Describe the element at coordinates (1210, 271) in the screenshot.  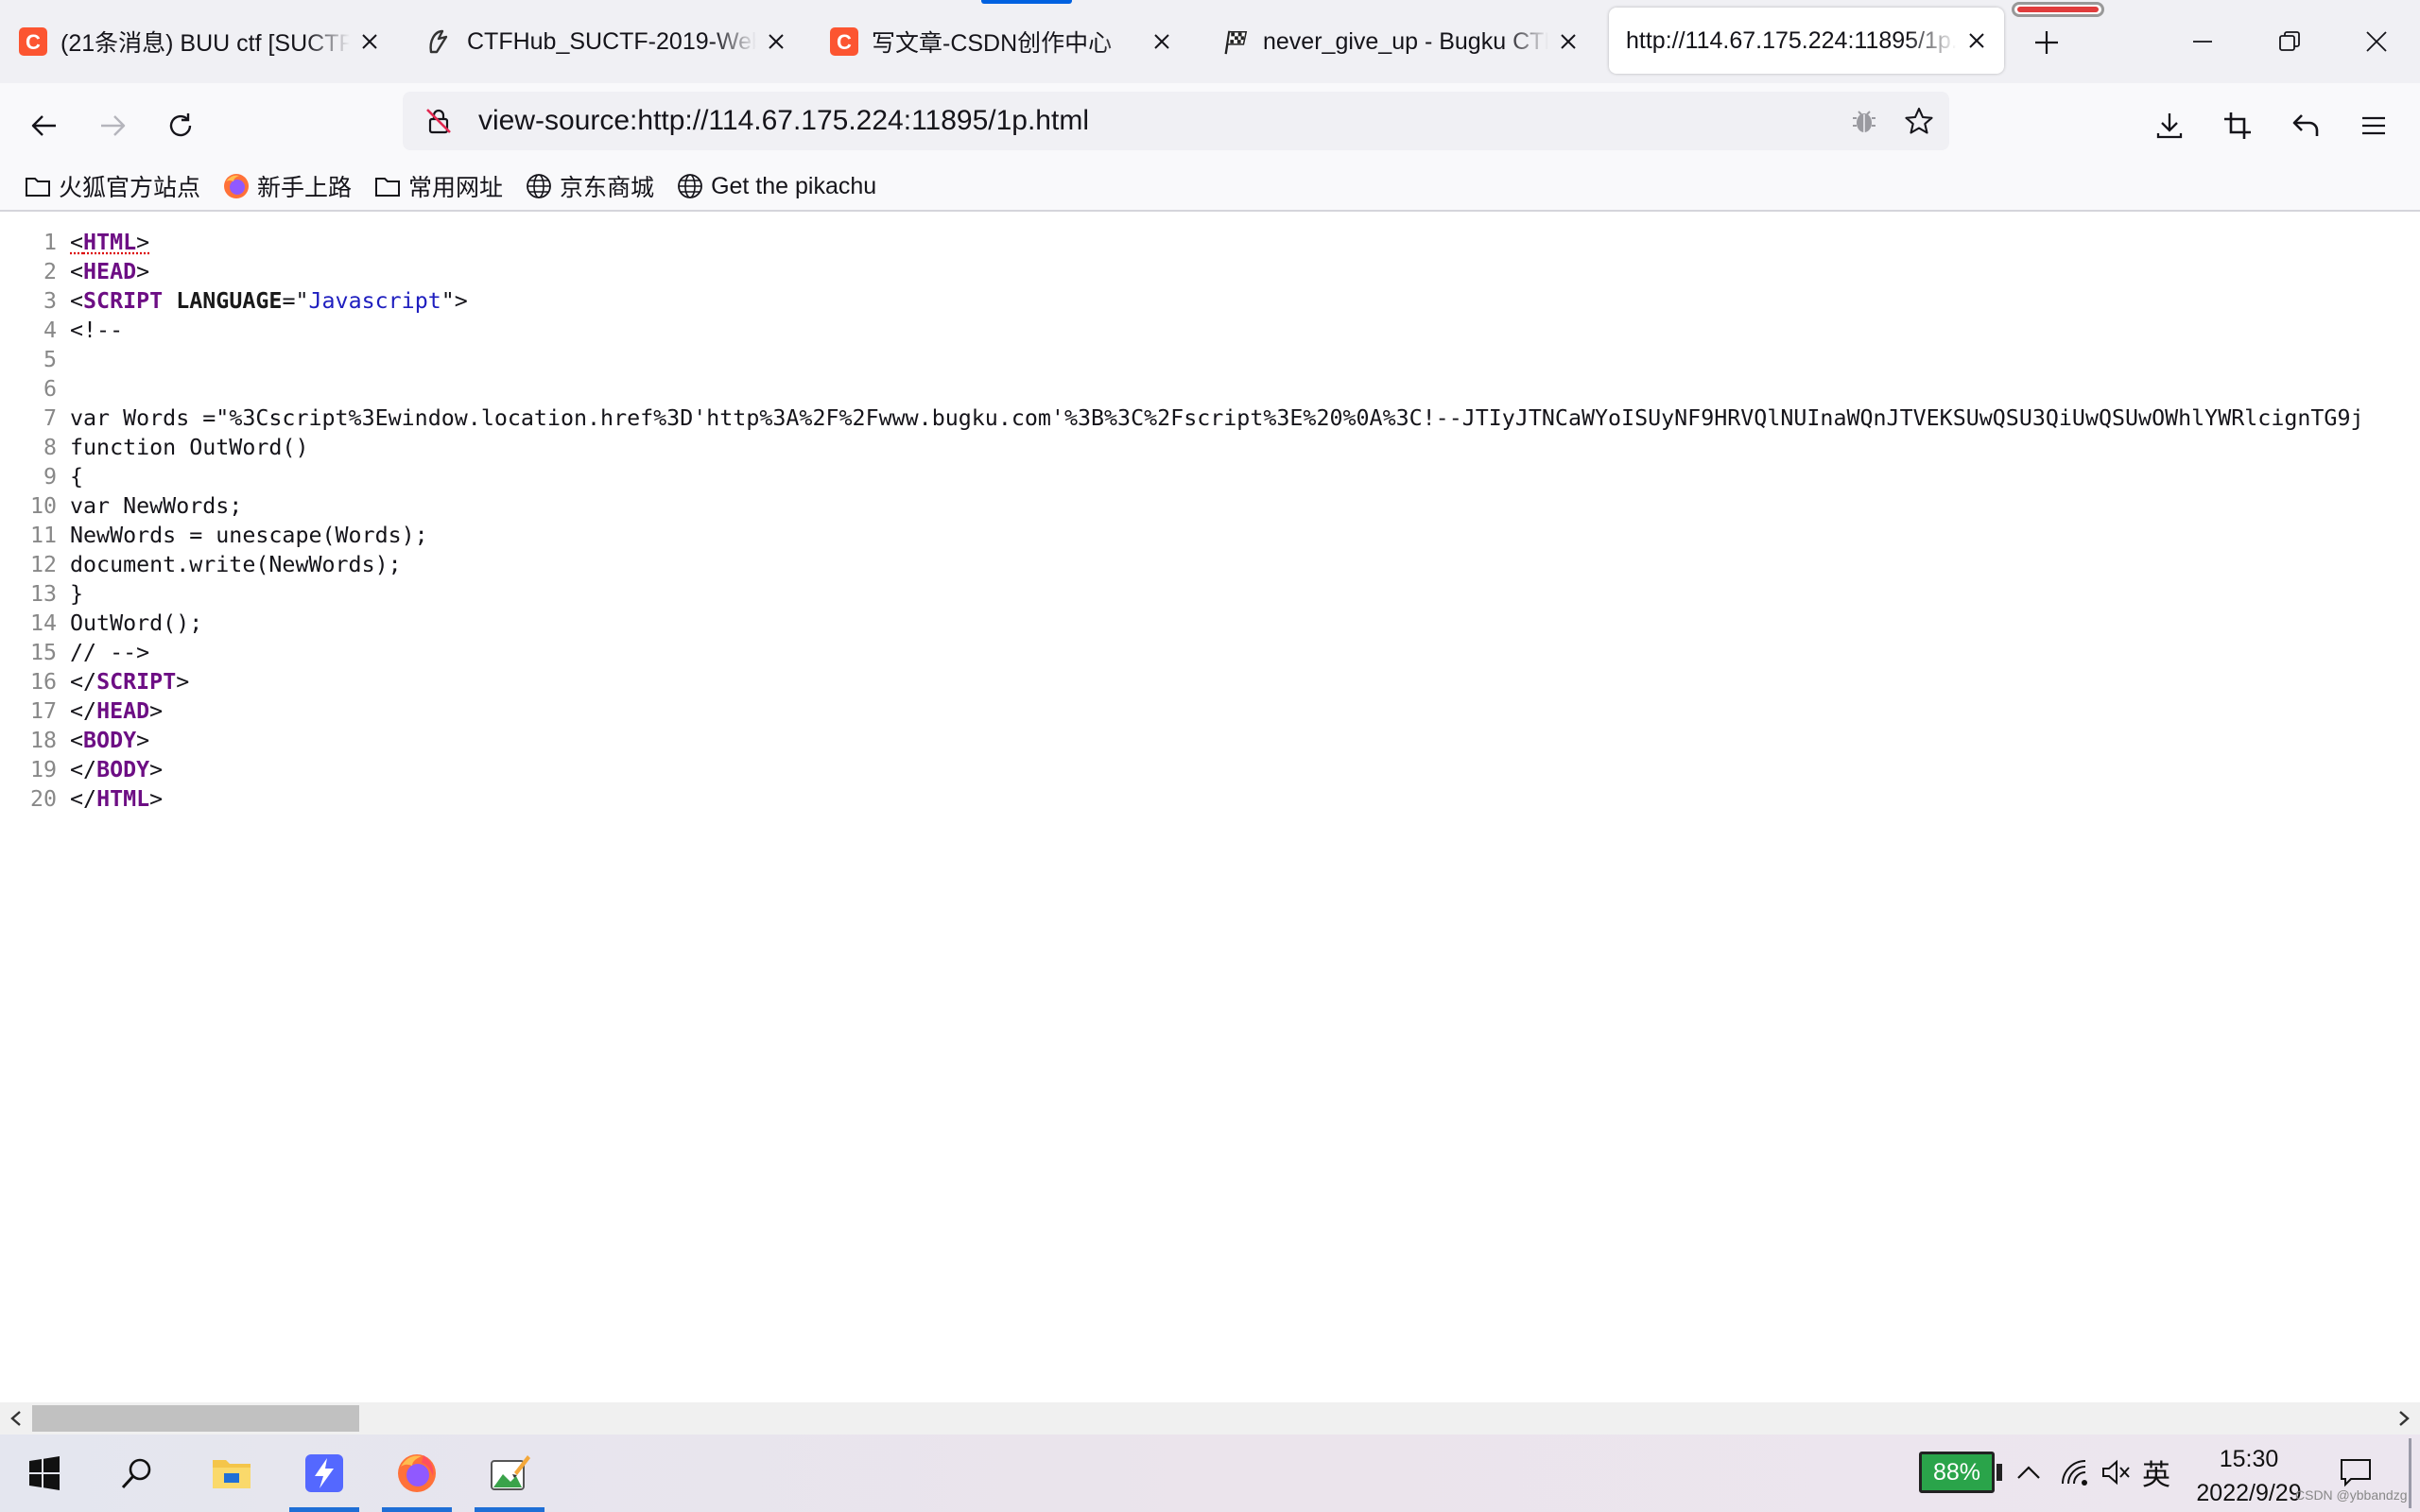
I see `source-line-2: 2 <HEAD>` at that location.